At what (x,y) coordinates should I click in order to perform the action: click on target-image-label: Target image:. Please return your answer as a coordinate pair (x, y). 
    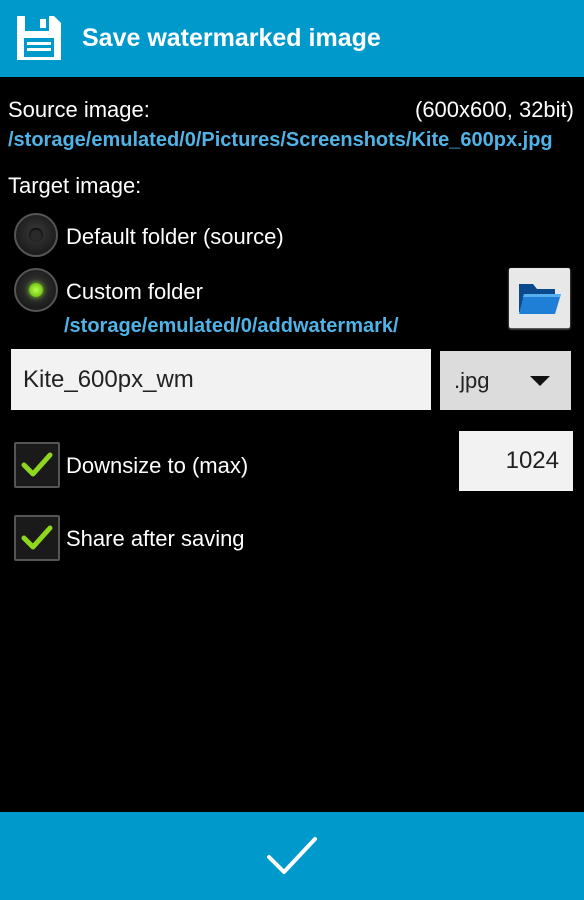
    Looking at the image, I should click on (75, 185).